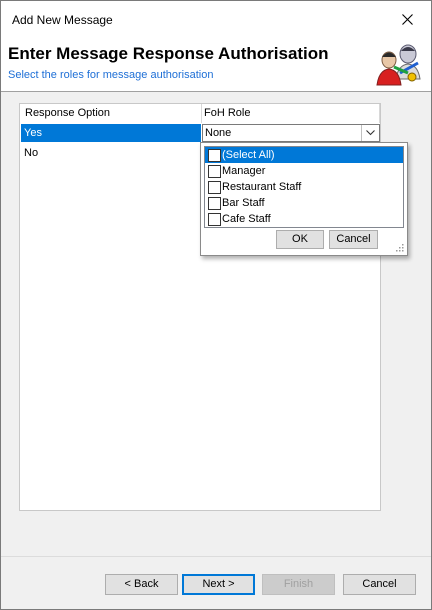 The width and height of the screenshot is (432, 610). I want to click on foh-role-value: None, so click(218, 133).